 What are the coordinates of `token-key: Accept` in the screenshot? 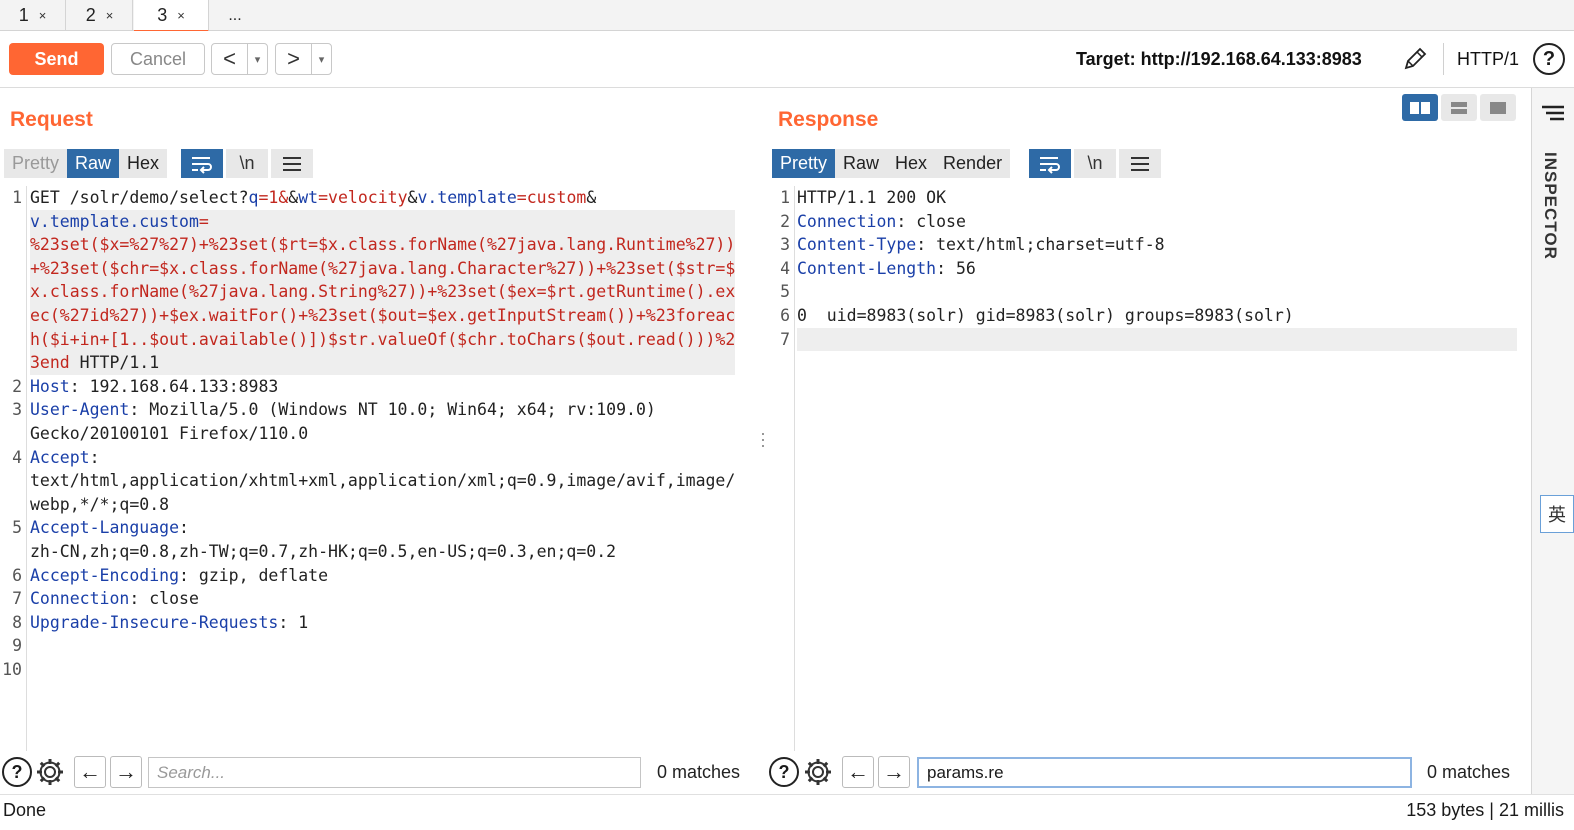 It's located at (60, 457).